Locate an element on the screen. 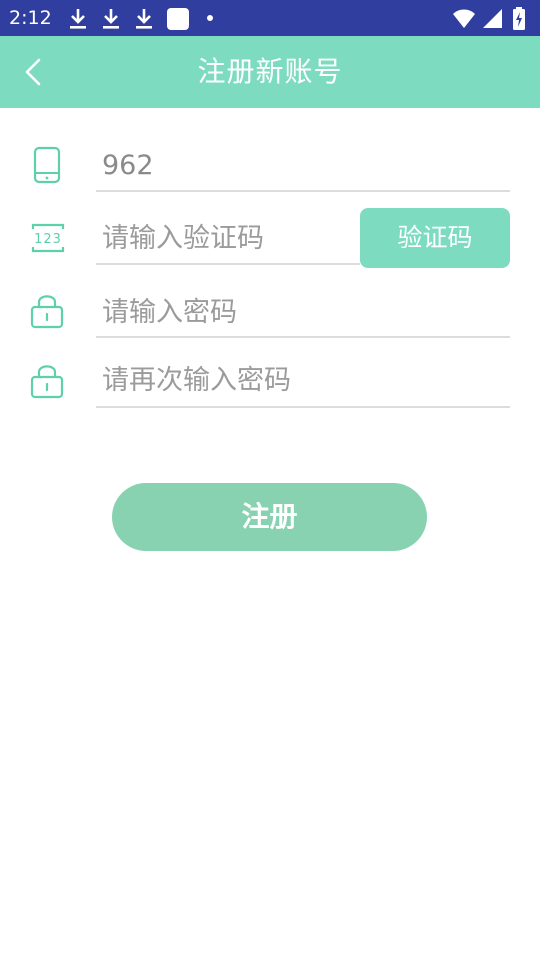  code-underline is located at coordinates (228, 264).